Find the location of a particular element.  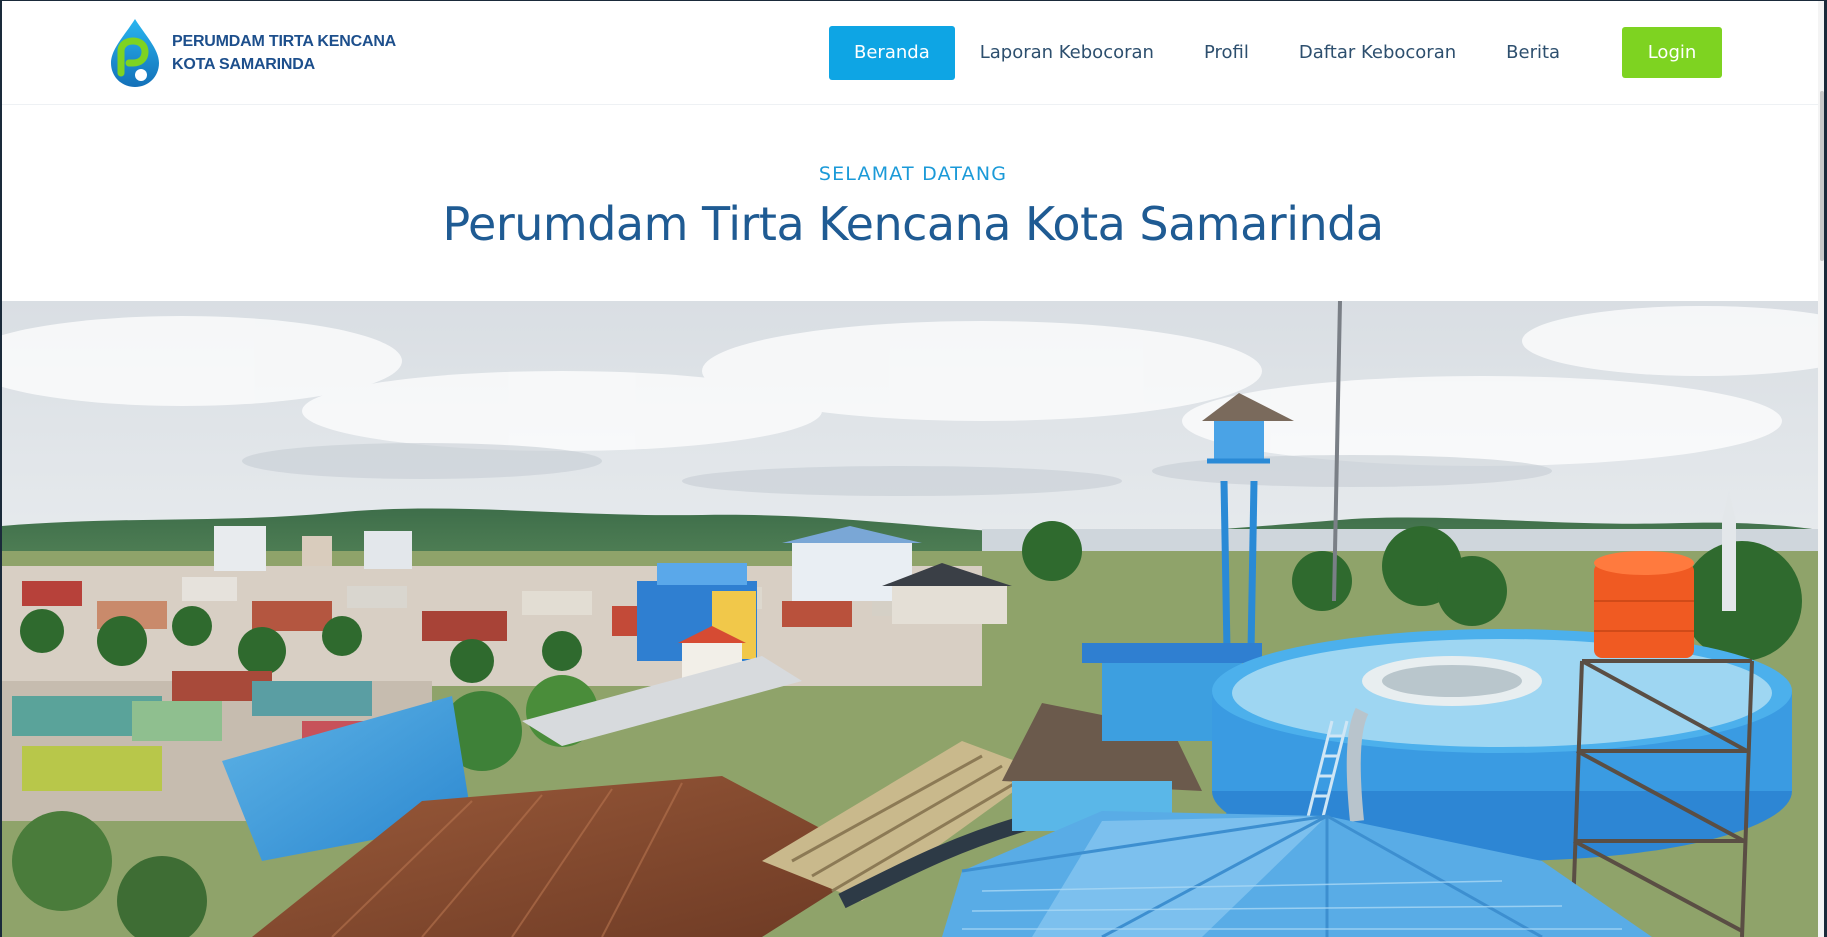

nav-item-laporan-kebocoran: Laporan Kebocoran is located at coordinates (1067, 53).